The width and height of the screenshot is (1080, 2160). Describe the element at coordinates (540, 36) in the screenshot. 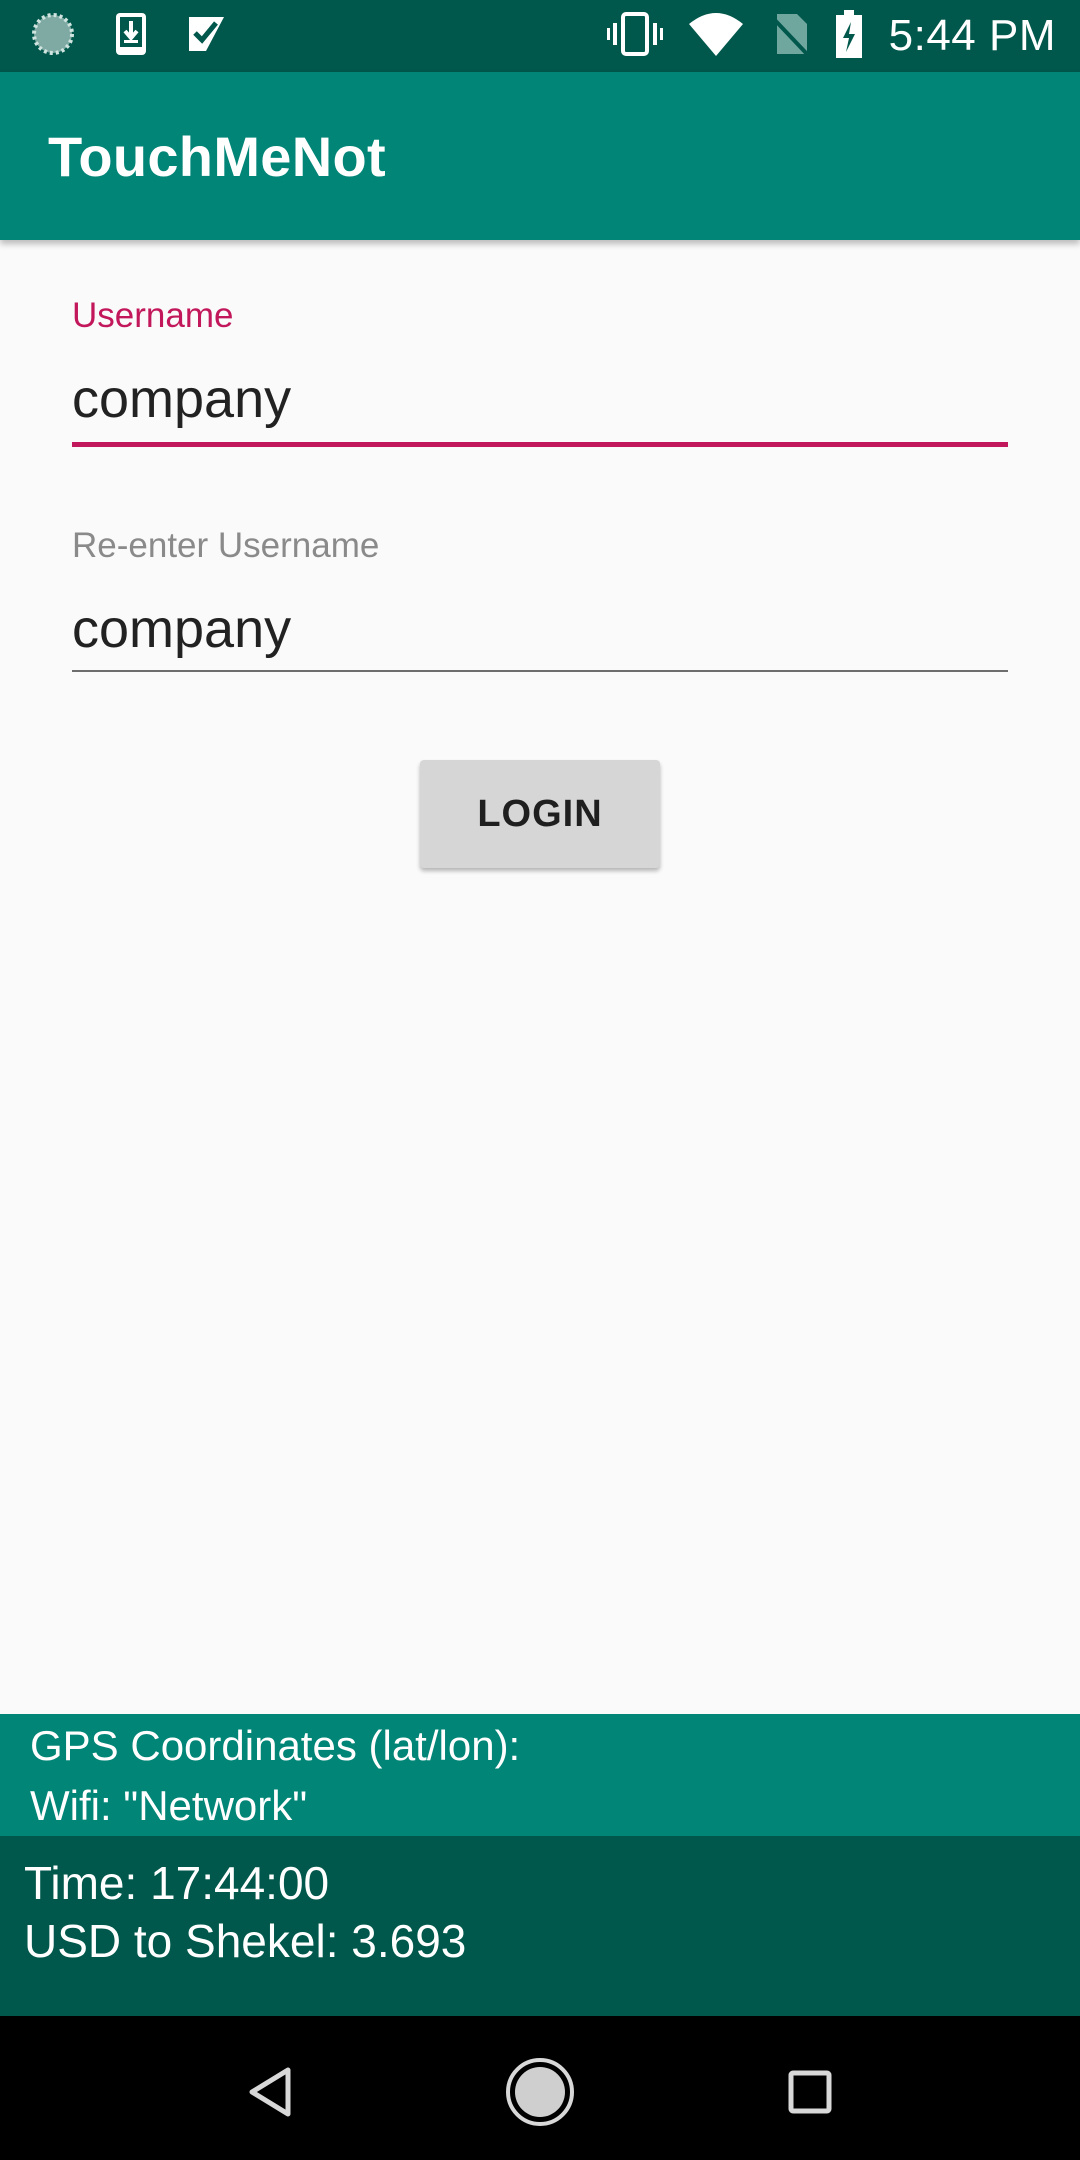

I see `status-bar: 5:44 PM` at that location.